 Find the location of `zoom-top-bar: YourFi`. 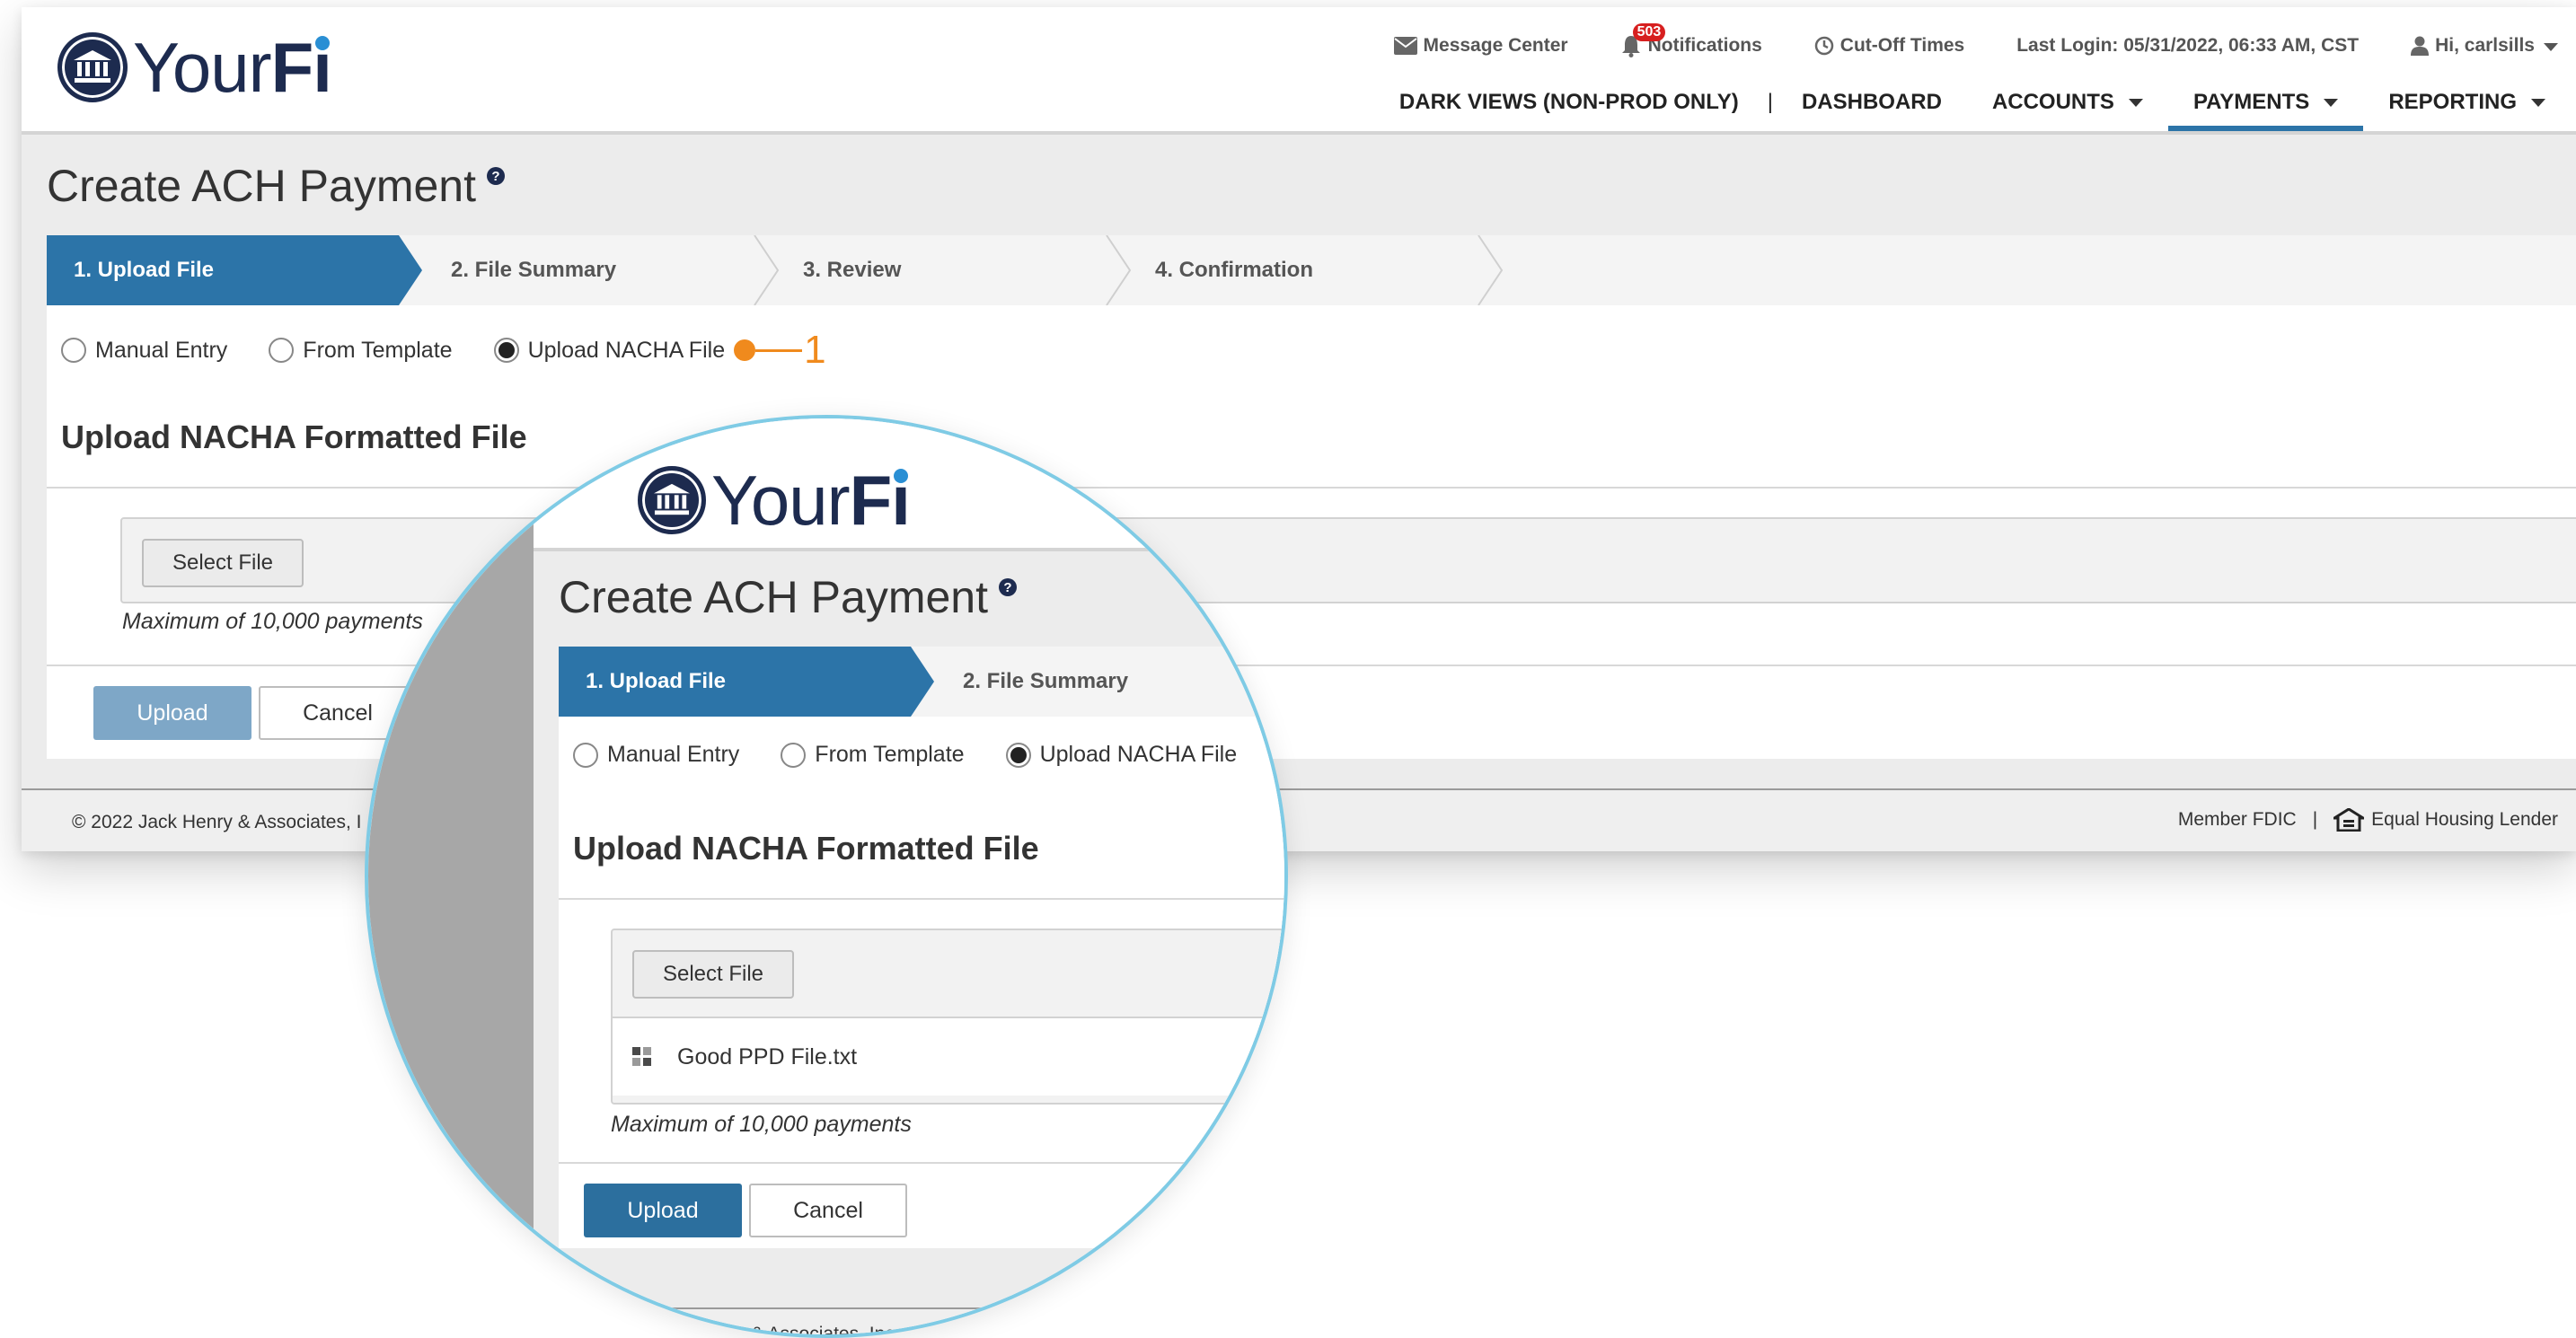

zoom-top-bar: YourFi is located at coordinates (909, 484).